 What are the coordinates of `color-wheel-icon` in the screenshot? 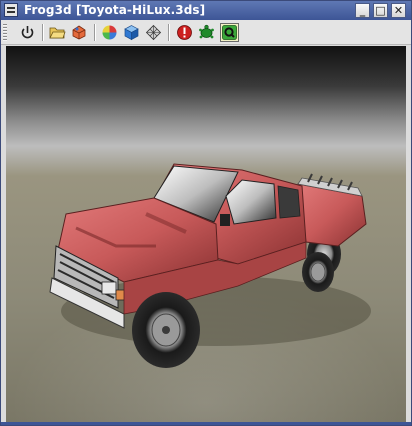 It's located at (109, 32).